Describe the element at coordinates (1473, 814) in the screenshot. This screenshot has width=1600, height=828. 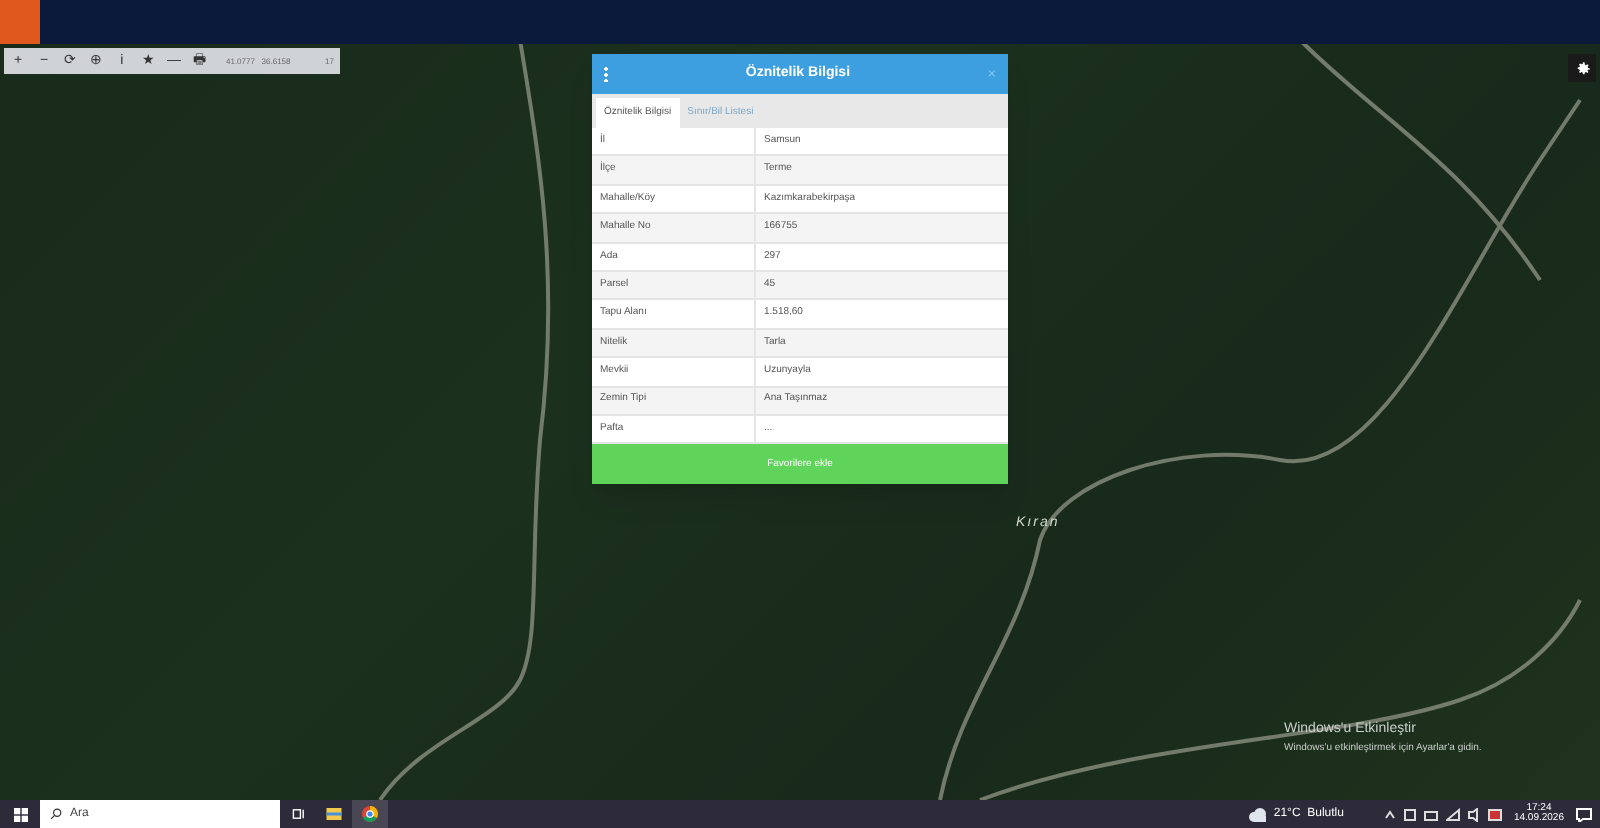
I see `speaker-icon` at that location.